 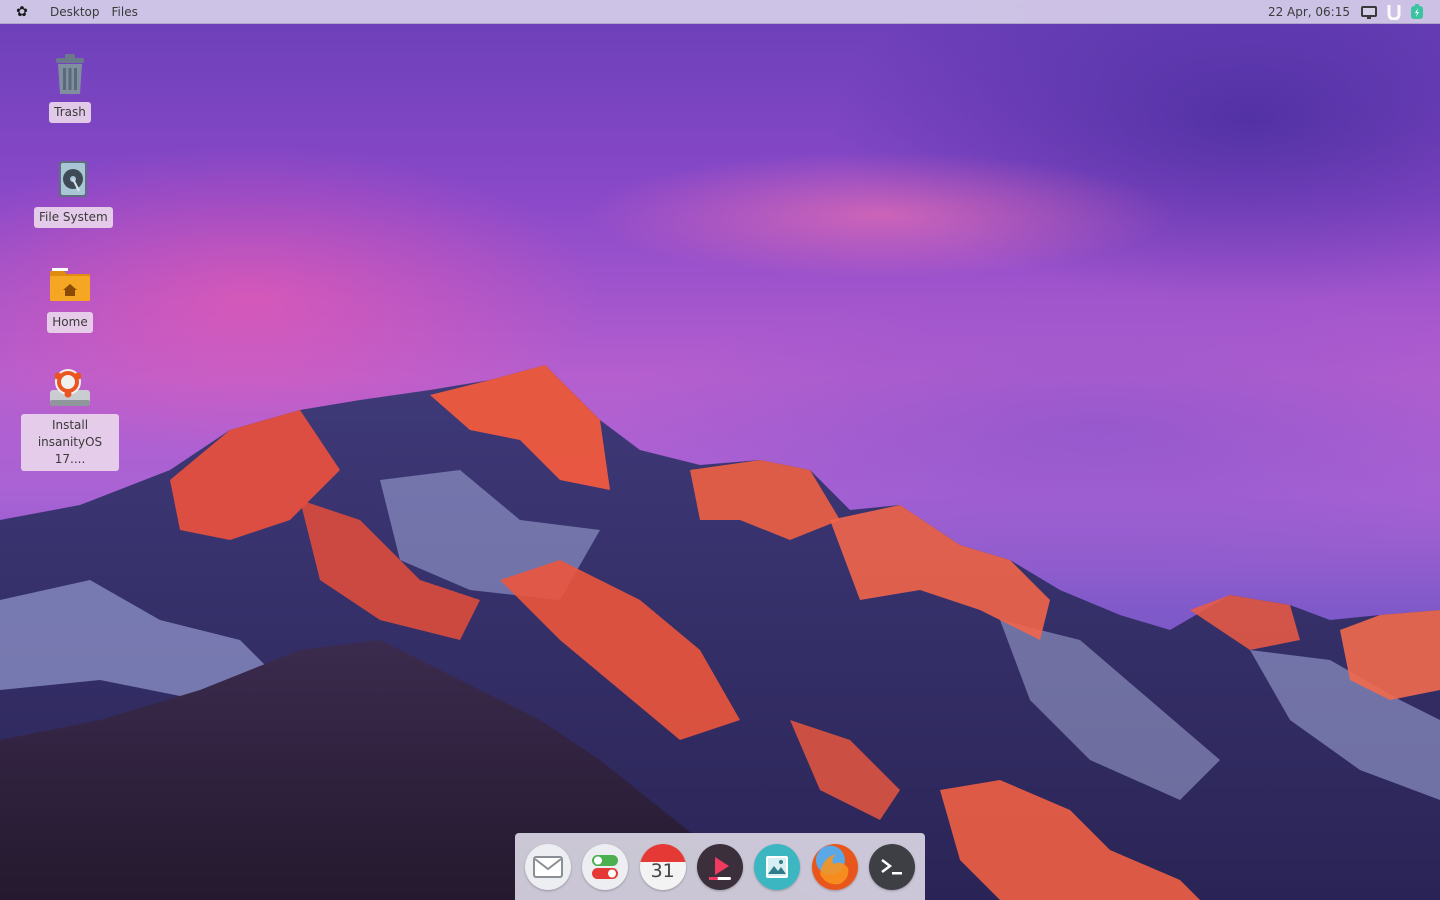 I want to click on terminal-icon, so click(x=891, y=866).